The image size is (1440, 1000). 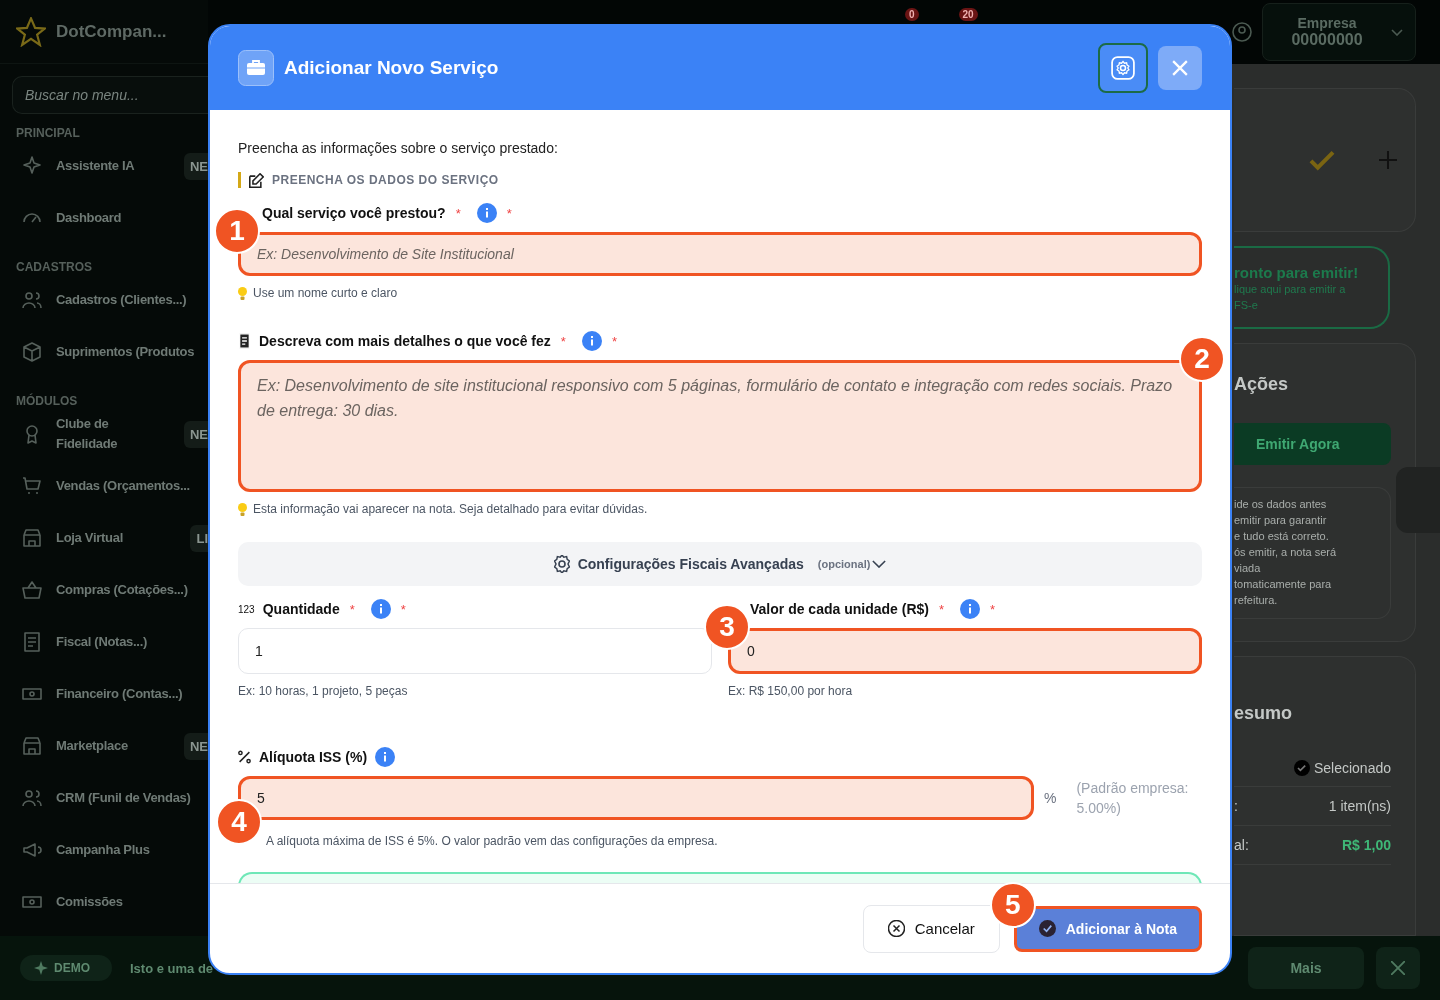 I want to click on section-title: MÓDULOS, so click(x=47, y=401).